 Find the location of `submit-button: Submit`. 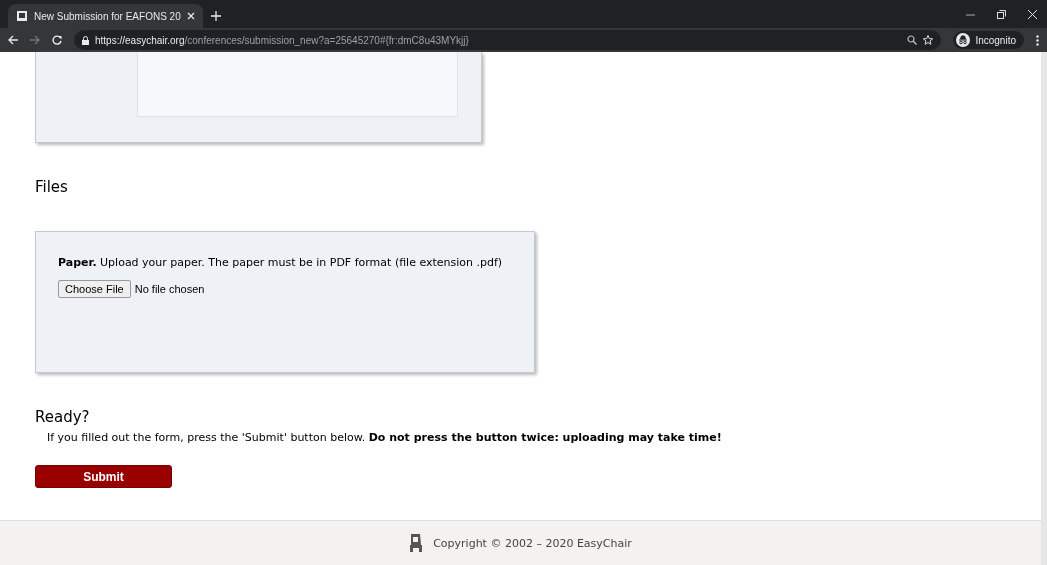

submit-button: Submit is located at coordinates (103, 476).